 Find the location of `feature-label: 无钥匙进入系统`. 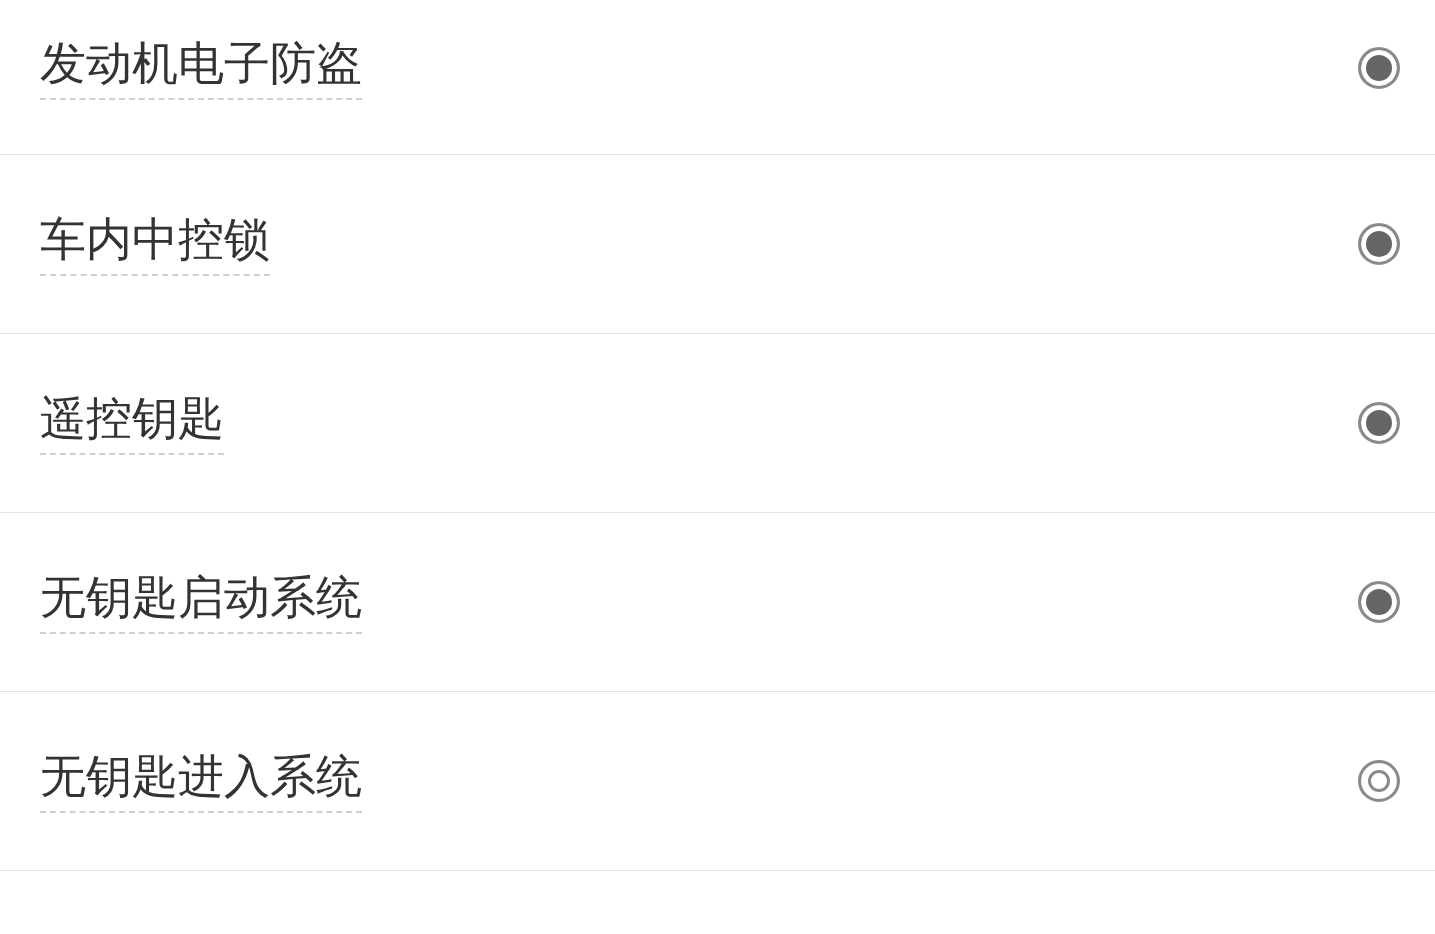

feature-label: 无钥匙进入系统 is located at coordinates (201, 781).